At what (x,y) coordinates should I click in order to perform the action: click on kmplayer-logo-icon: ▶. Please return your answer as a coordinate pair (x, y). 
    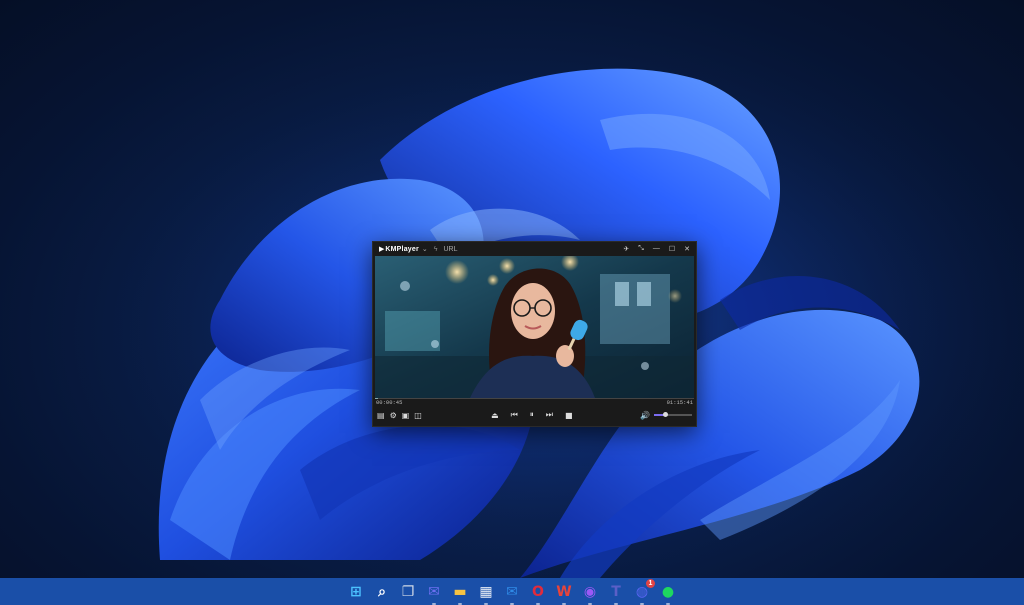
    Looking at the image, I should click on (382, 249).